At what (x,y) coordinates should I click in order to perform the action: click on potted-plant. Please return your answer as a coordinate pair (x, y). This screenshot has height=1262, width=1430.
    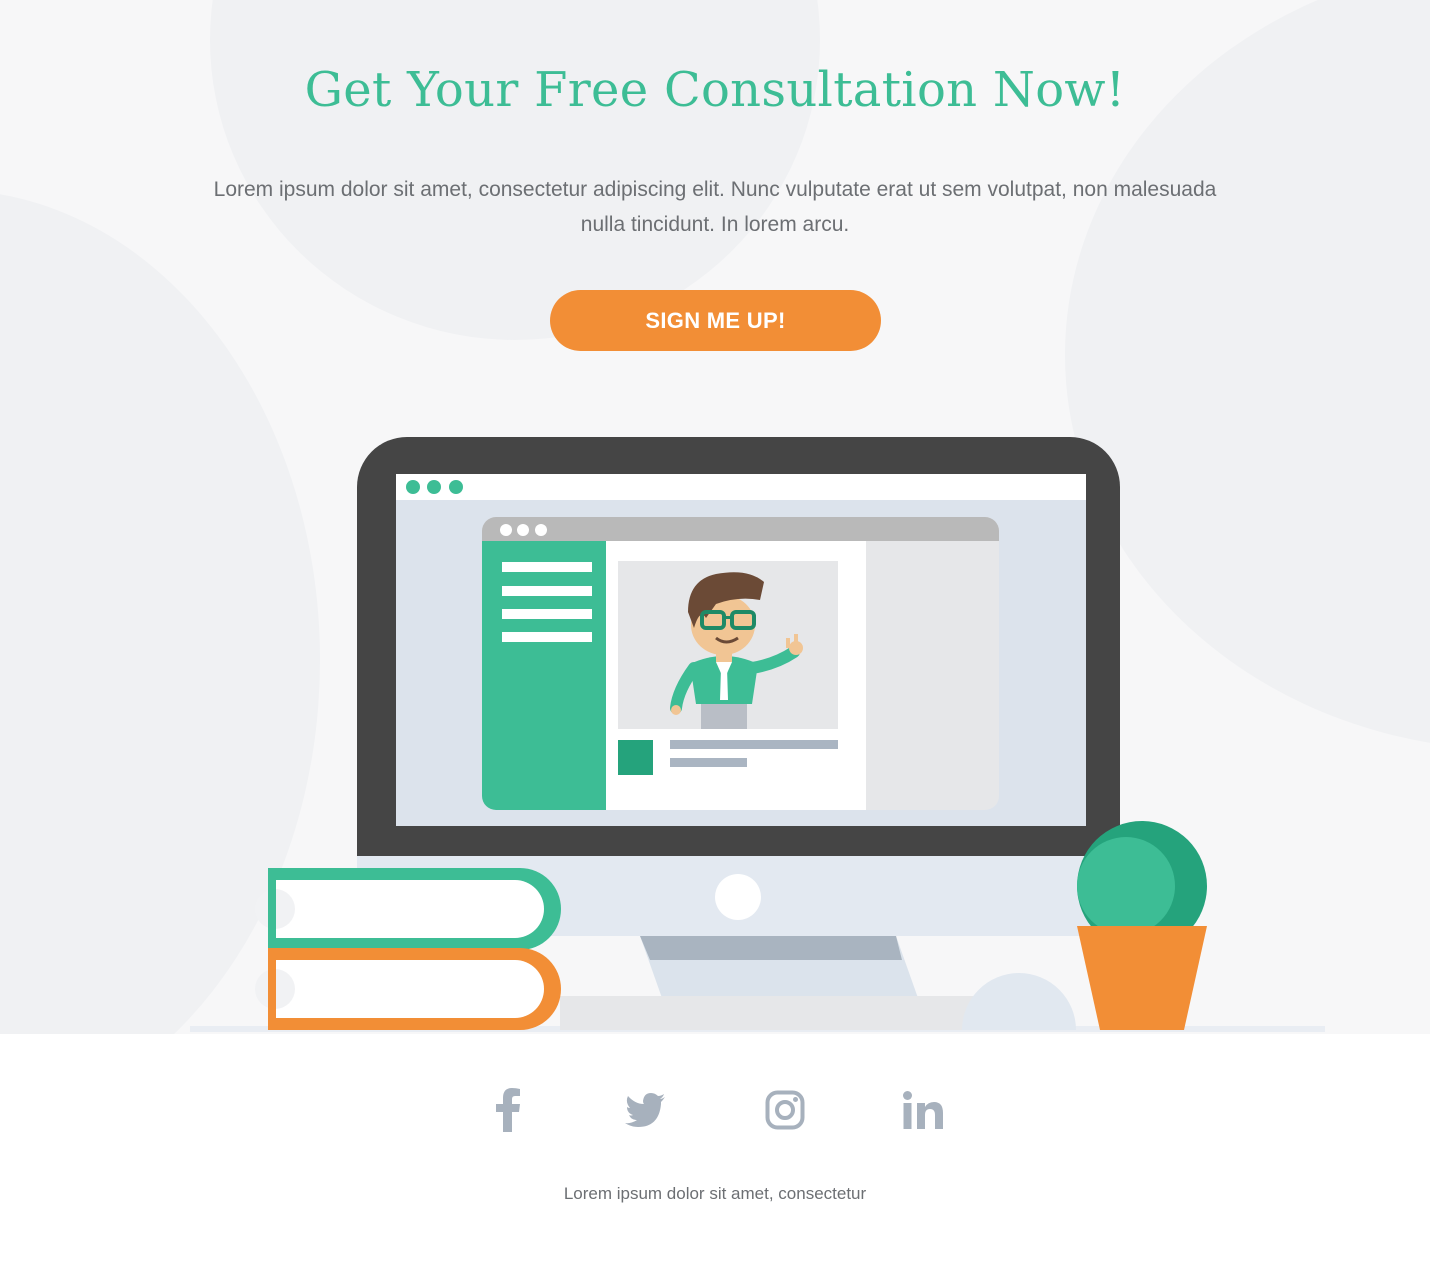
    Looking at the image, I should click on (1142, 925).